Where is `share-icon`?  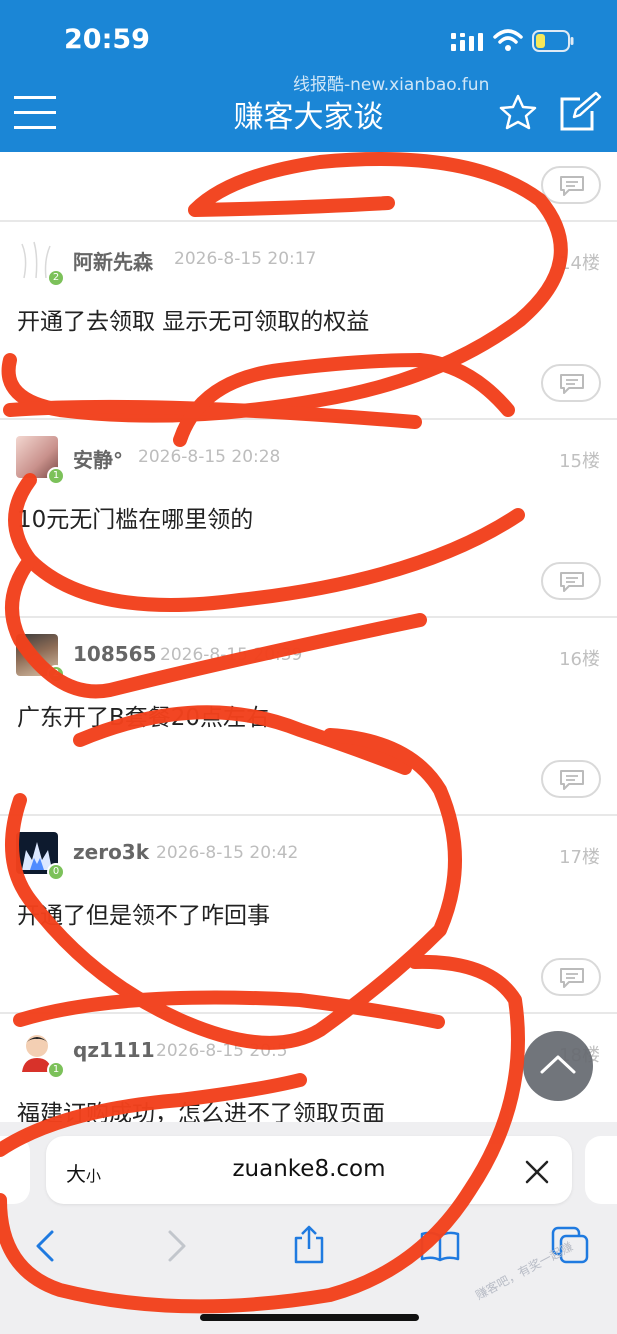
share-icon is located at coordinates (309, 1244).